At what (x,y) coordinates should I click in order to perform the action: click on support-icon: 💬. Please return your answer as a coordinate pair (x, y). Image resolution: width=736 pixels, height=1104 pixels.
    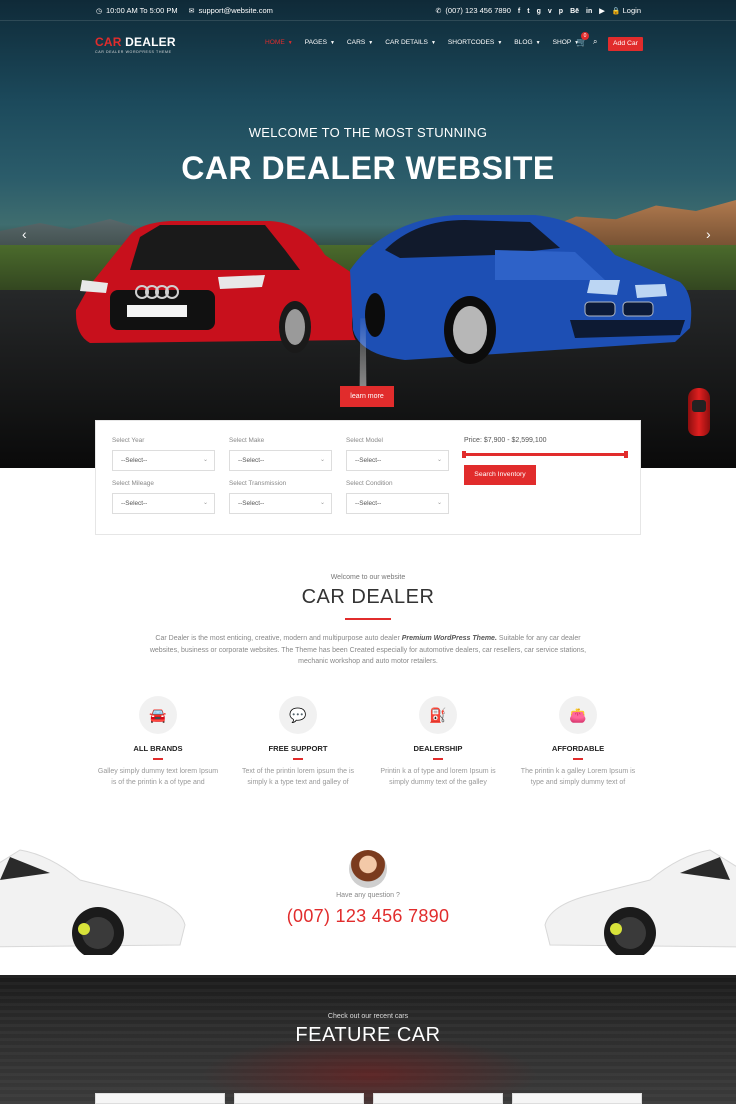
    Looking at the image, I should click on (298, 715).